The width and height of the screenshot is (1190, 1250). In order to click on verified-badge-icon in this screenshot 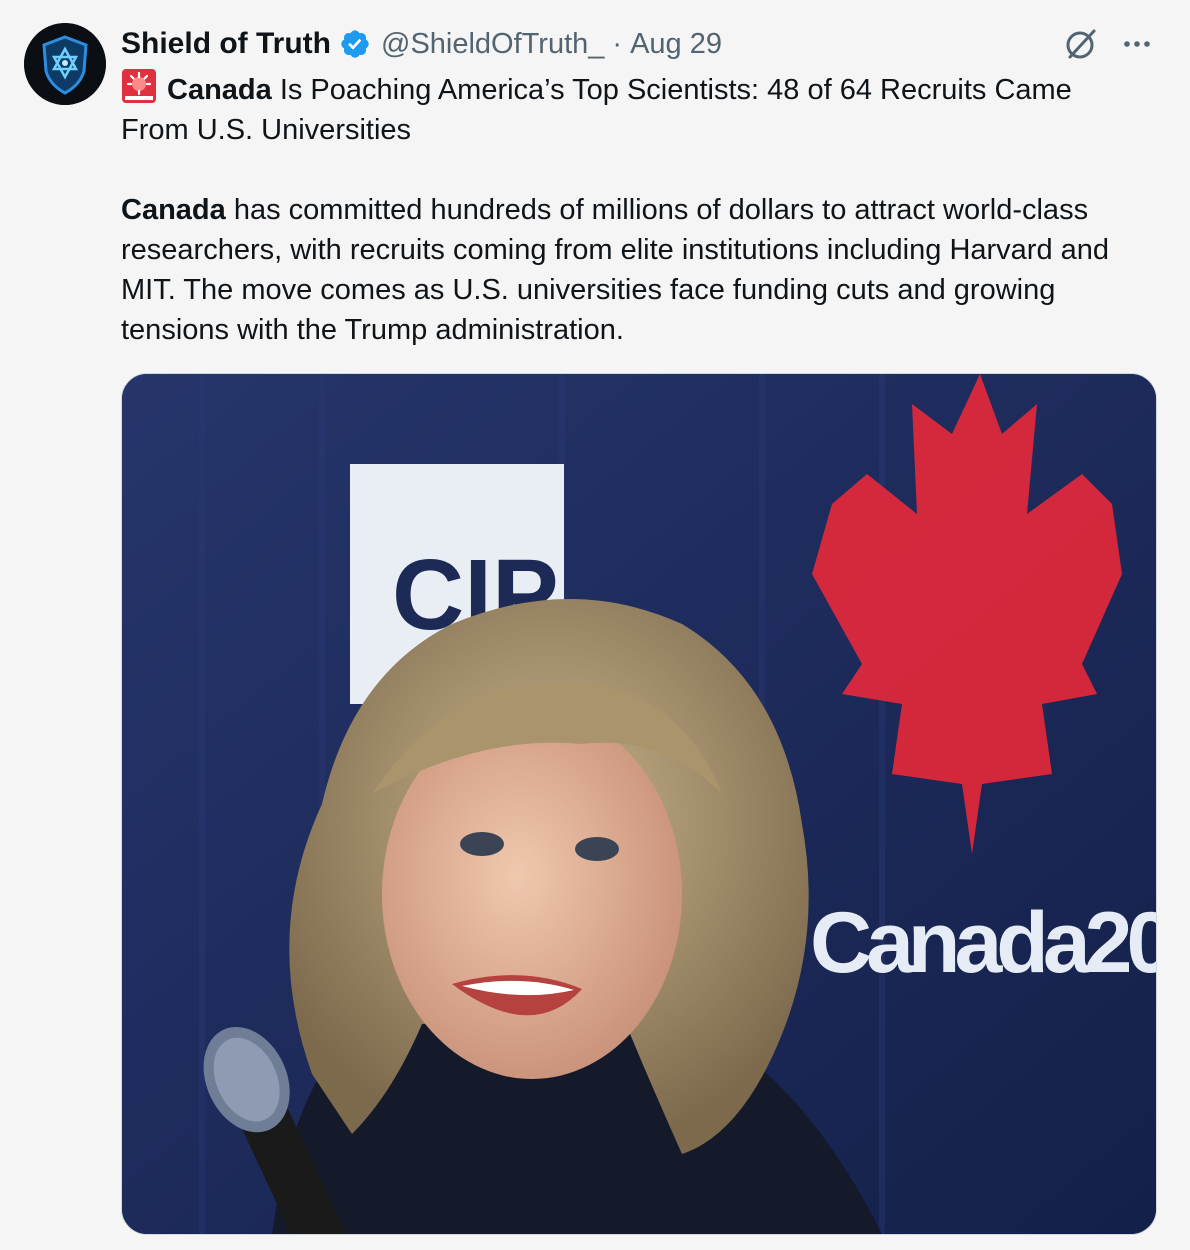, I will do `click(355, 44)`.